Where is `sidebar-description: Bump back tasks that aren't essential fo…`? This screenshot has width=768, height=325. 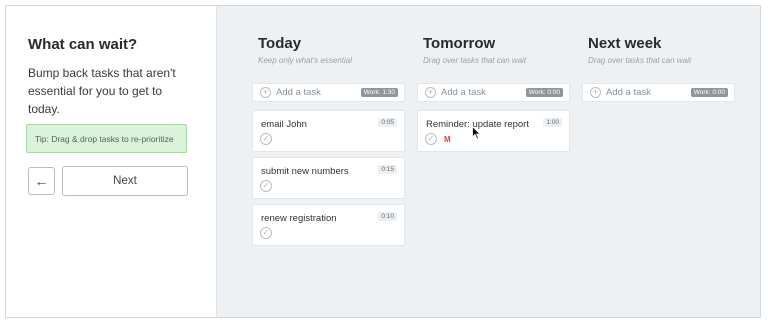 sidebar-description: Bump back tasks that aren't essential fo… is located at coordinates (102, 91).